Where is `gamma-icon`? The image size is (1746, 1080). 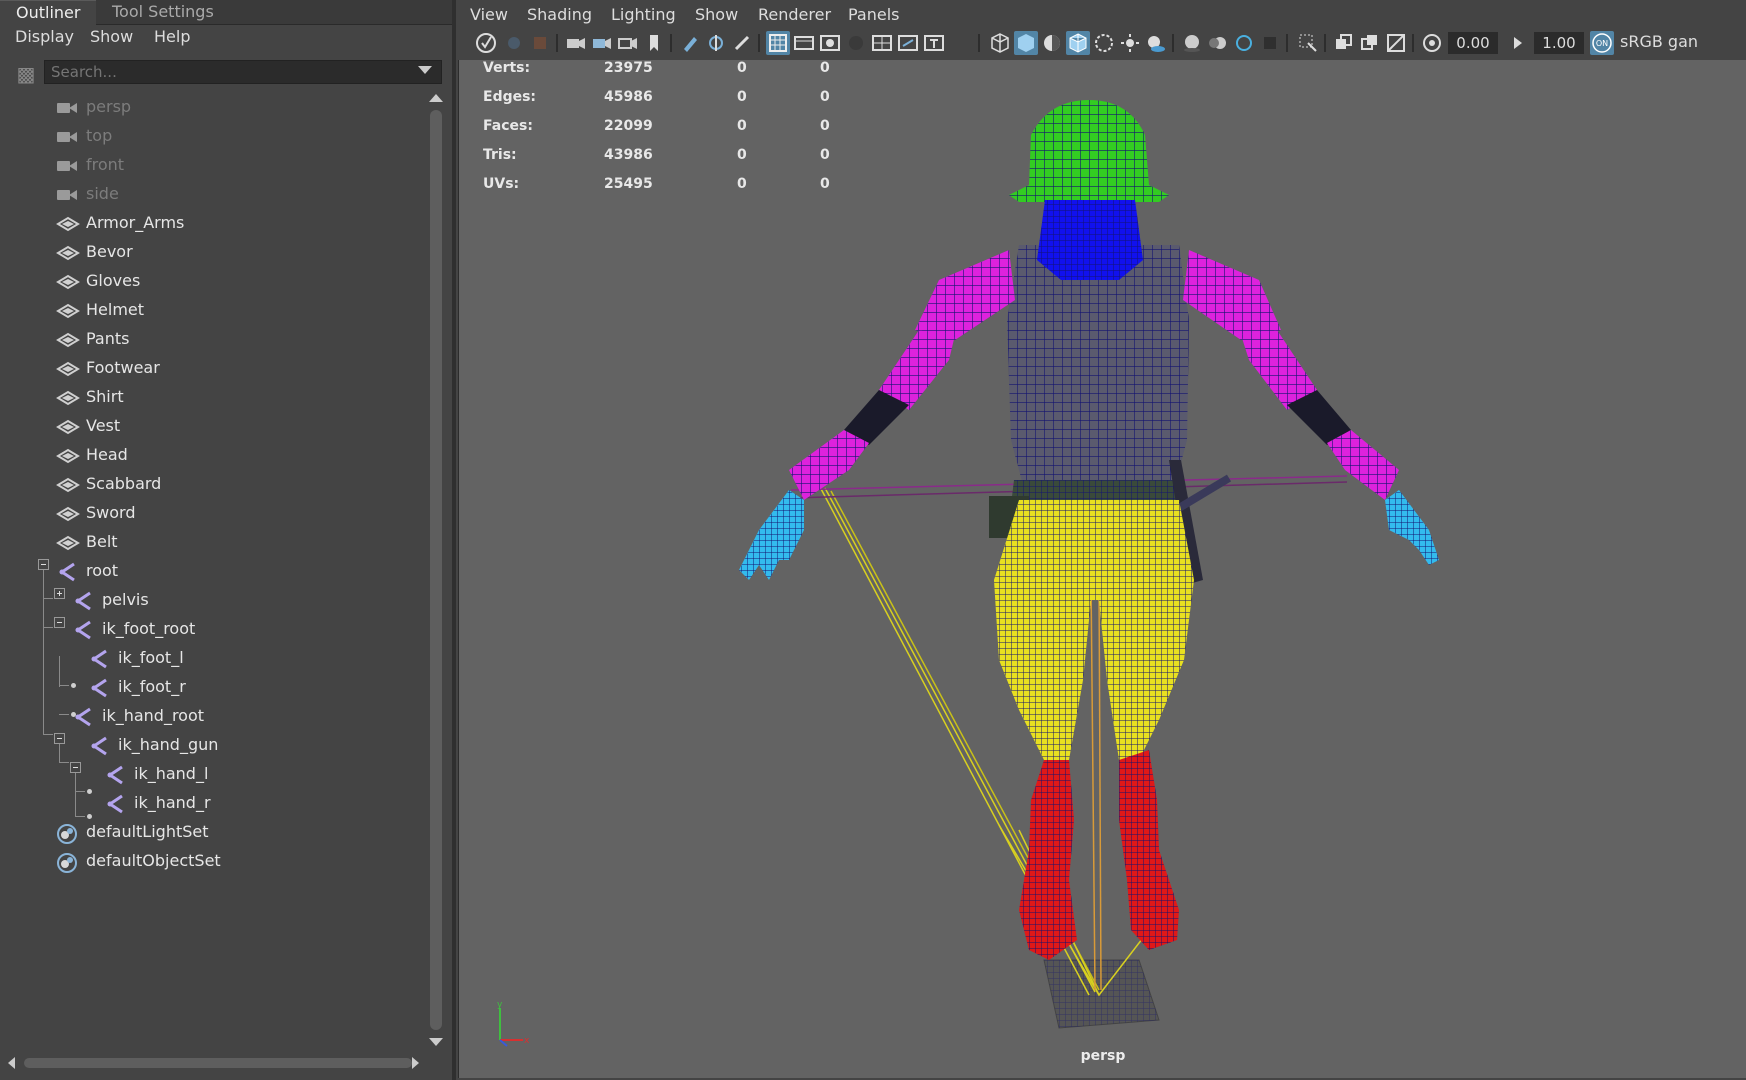
gamma-icon is located at coordinates (1518, 43).